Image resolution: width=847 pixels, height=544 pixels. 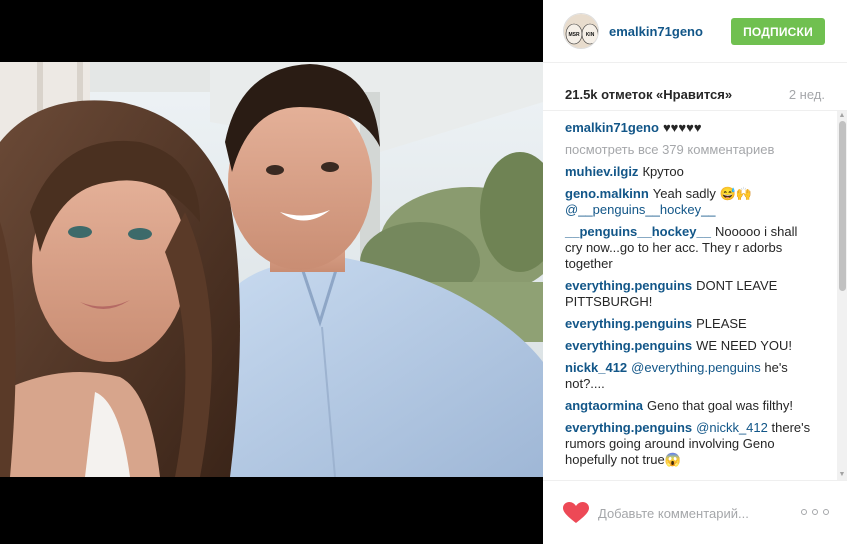 What do you see at coordinates (696, 367) in the screenshot?
I see `comment-mention: @everything.penguins` at bounding box center [696, 367].